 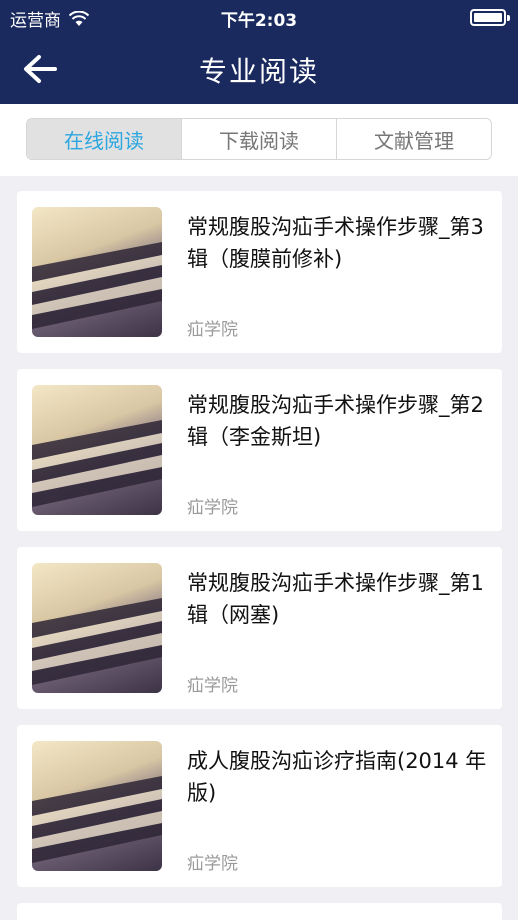 I want to click on tab-online-reading: 在线阅读, so click(x=104, y=139).